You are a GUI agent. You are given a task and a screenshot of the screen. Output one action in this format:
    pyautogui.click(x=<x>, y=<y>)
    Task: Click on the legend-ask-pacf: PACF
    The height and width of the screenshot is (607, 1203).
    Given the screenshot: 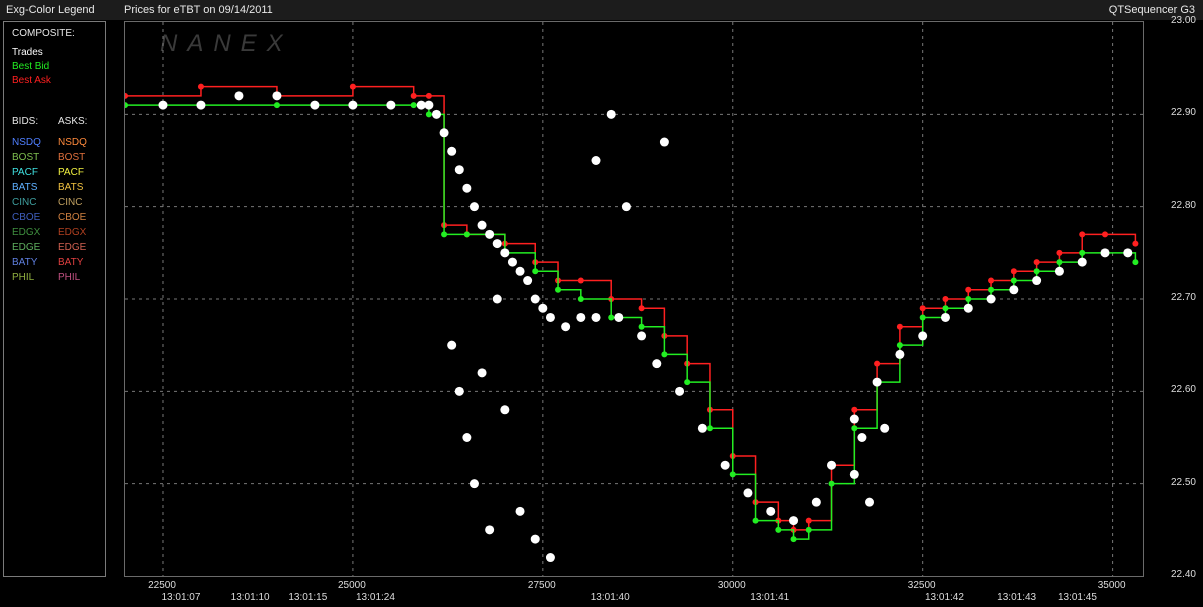 What is the action you would take?
    pyautogui.click(x=71, y=172)
    